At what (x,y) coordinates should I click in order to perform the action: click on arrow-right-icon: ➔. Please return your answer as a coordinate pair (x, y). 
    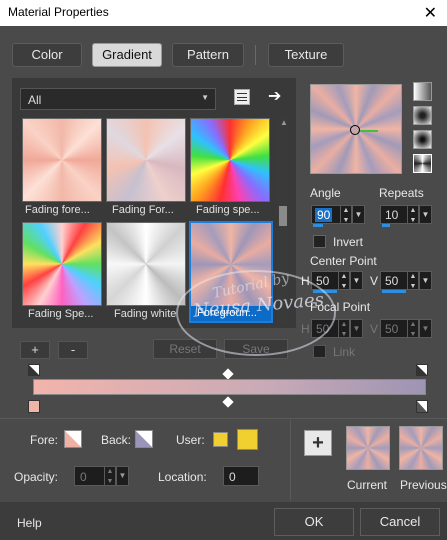
    Looking at the image, I should click on (274, 96).